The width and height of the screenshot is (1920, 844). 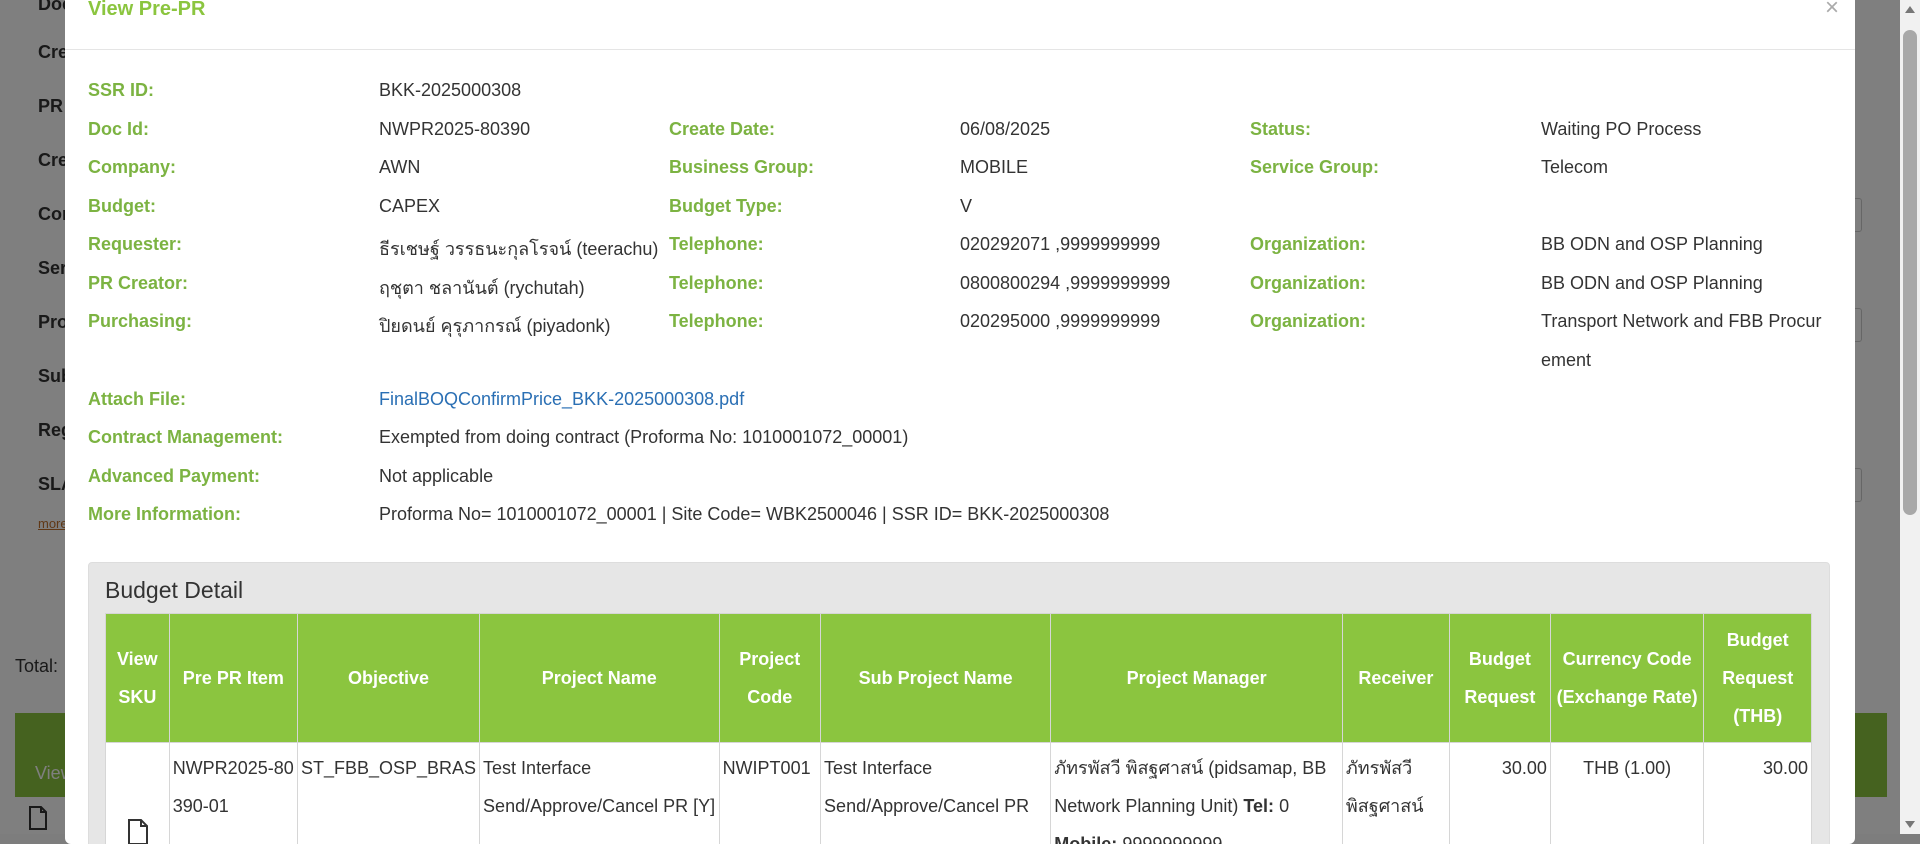 What do you see at coordinates (1065, 283) in the screenshot?
I see `pr-creator-telephone-value: 0800800294 ,9999999999` at bounding box center [1065, 283].